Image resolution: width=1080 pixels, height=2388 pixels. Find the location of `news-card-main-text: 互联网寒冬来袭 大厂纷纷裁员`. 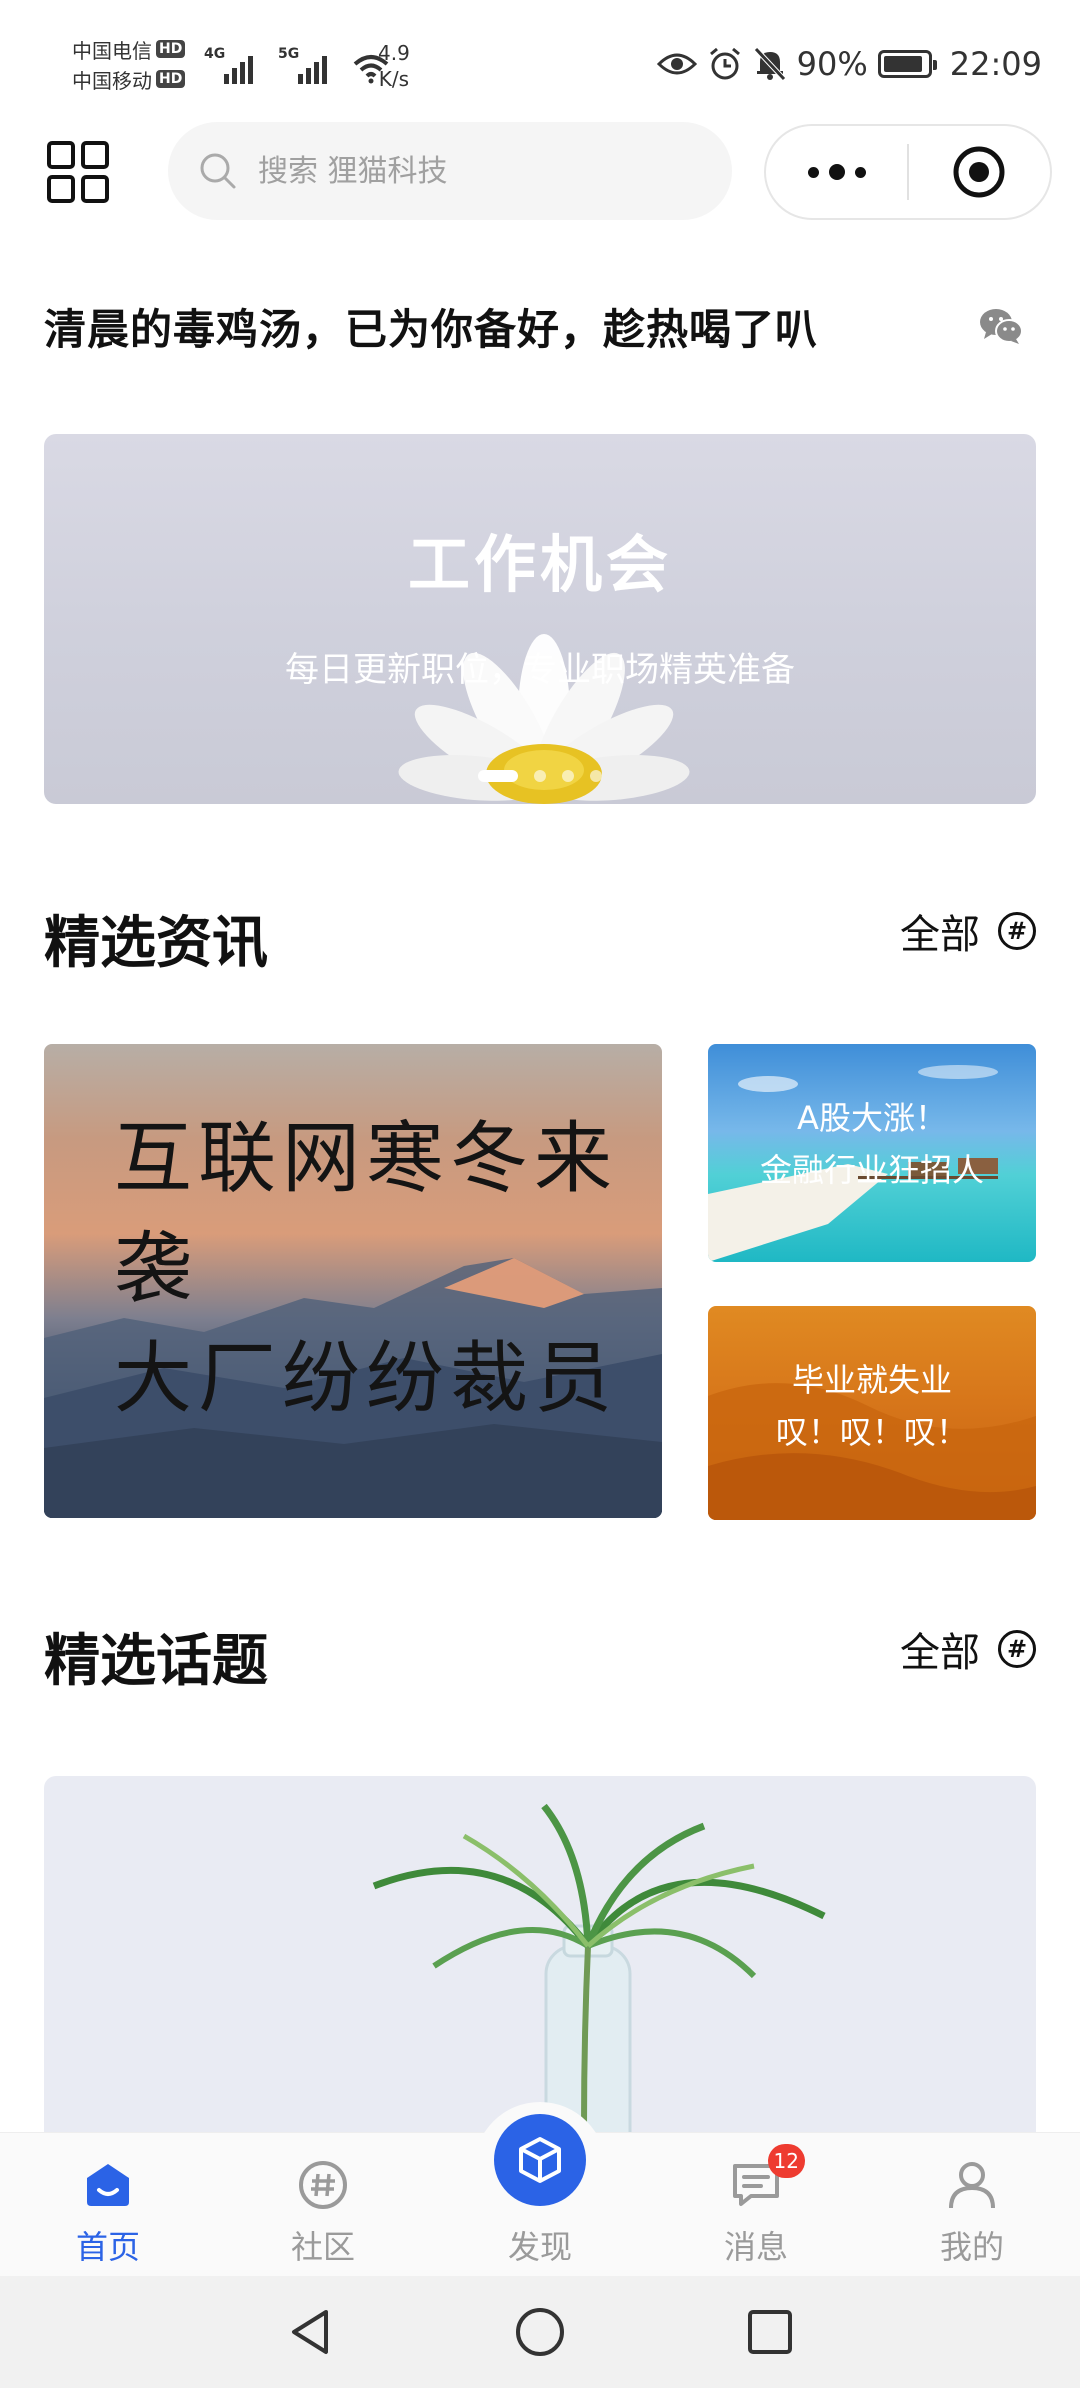

news-card-main-text: 互联网寒冬来袭 大厂纷纷裁员 is located at coordinates (388, 1269).